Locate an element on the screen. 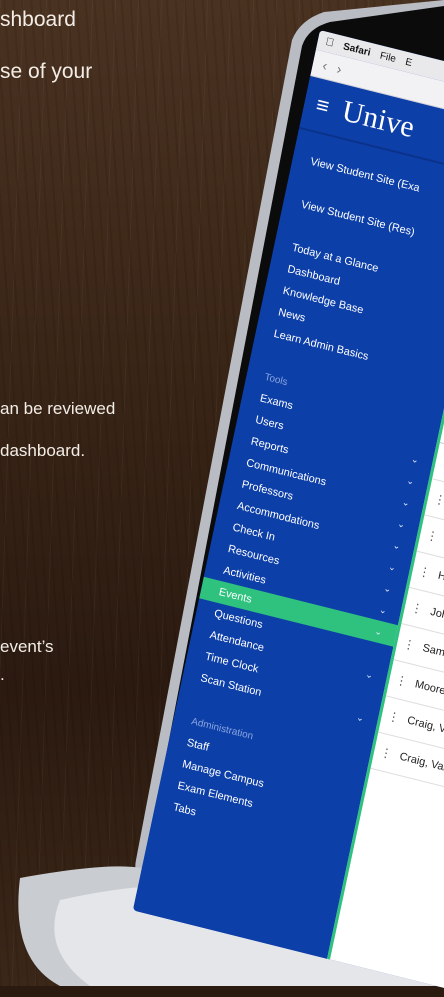  sidebar-item-label: Exams is located at coordinates (276, 402).